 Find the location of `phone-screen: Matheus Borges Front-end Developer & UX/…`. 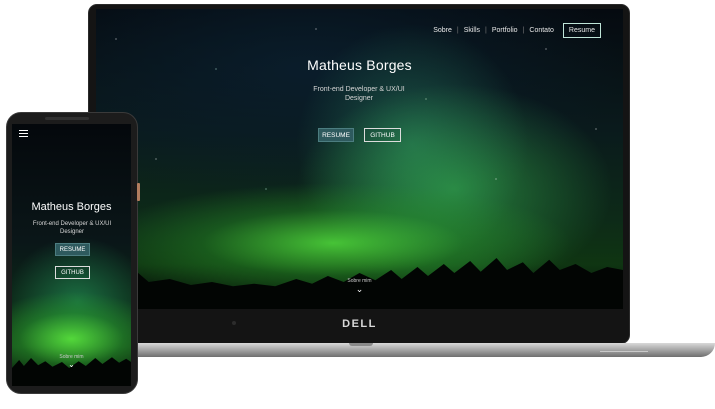

phone-screen: Matheus Borges Front-end Developer & UX/… is located at coordinates (71, 255).